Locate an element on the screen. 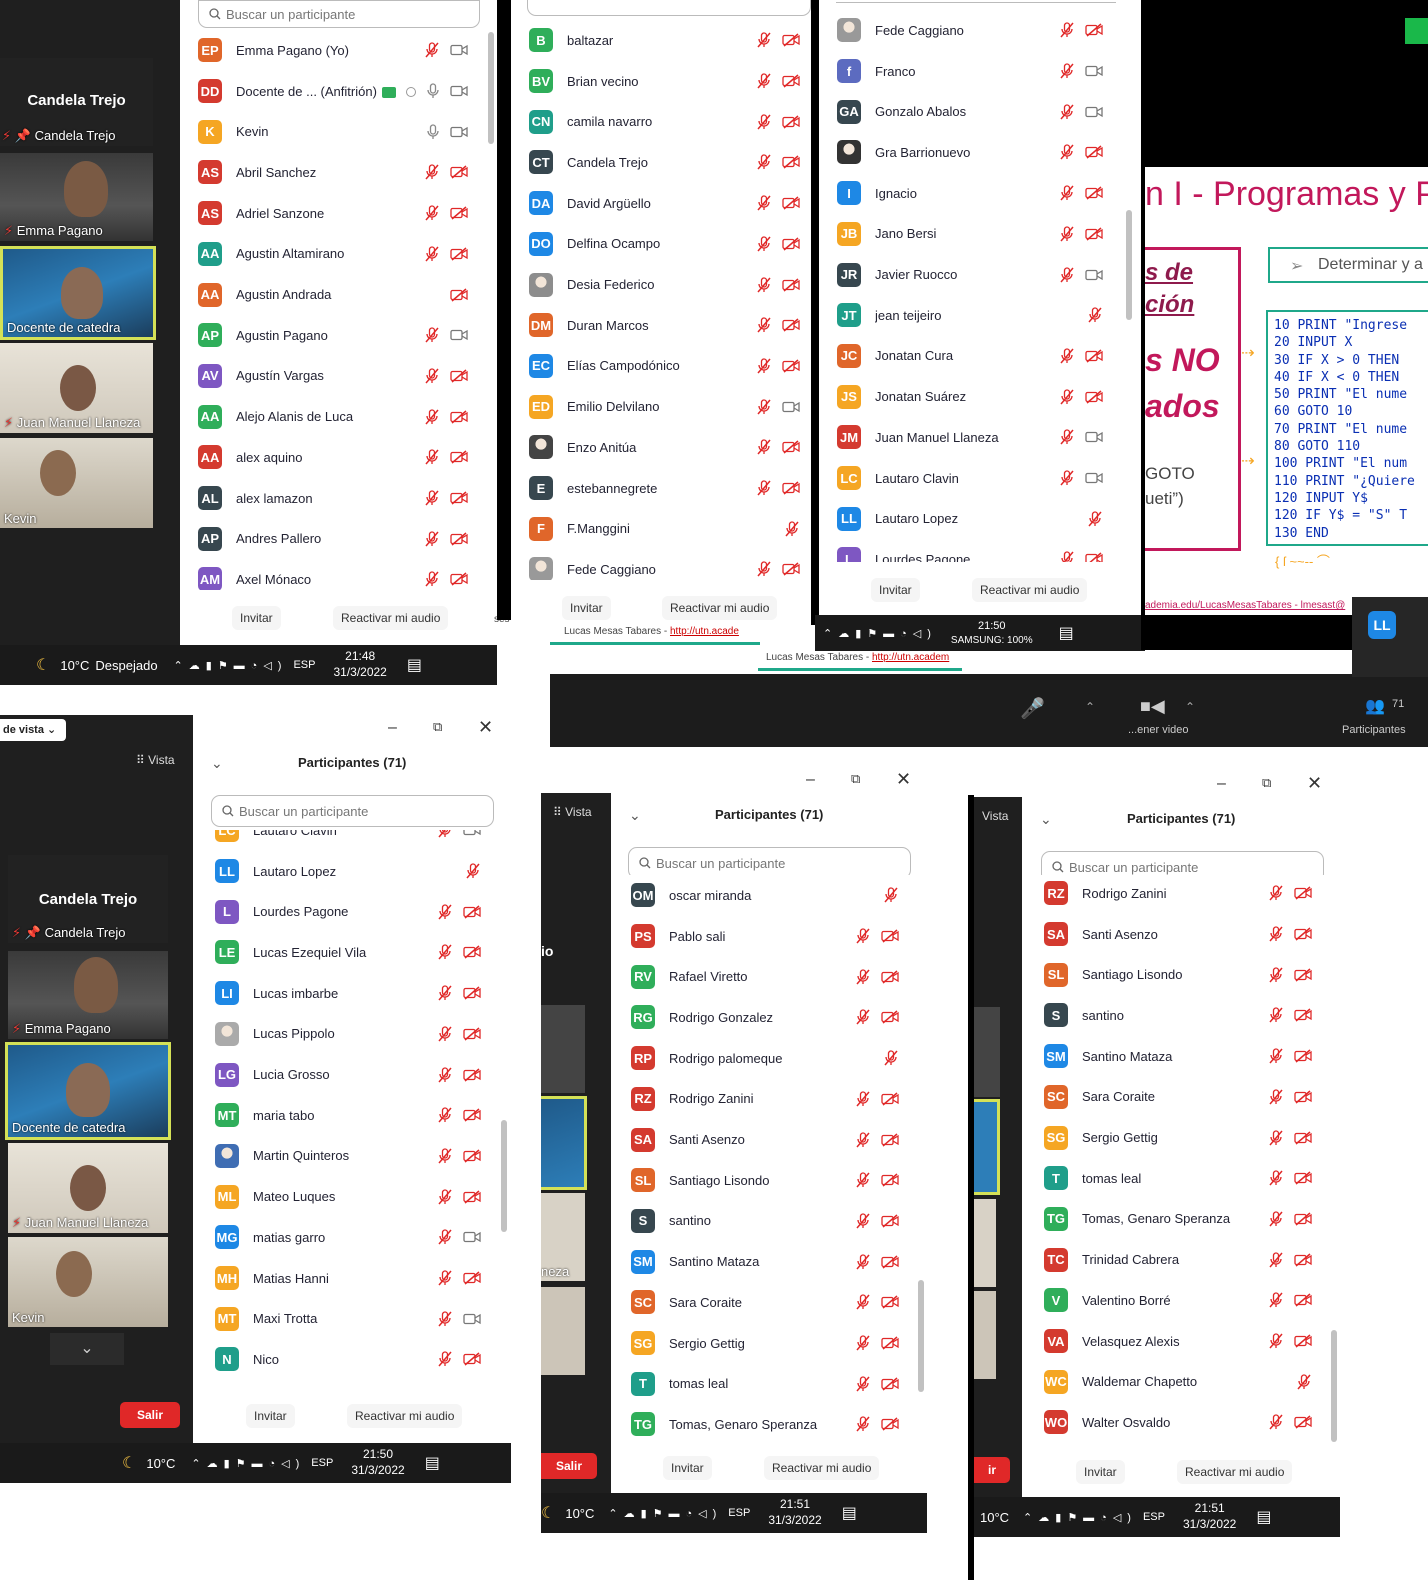 The height and width of the screenshot is (1580, 1428). participant-row: LE Lucas Ezequiel Vila is located at coordinates (347, 952).